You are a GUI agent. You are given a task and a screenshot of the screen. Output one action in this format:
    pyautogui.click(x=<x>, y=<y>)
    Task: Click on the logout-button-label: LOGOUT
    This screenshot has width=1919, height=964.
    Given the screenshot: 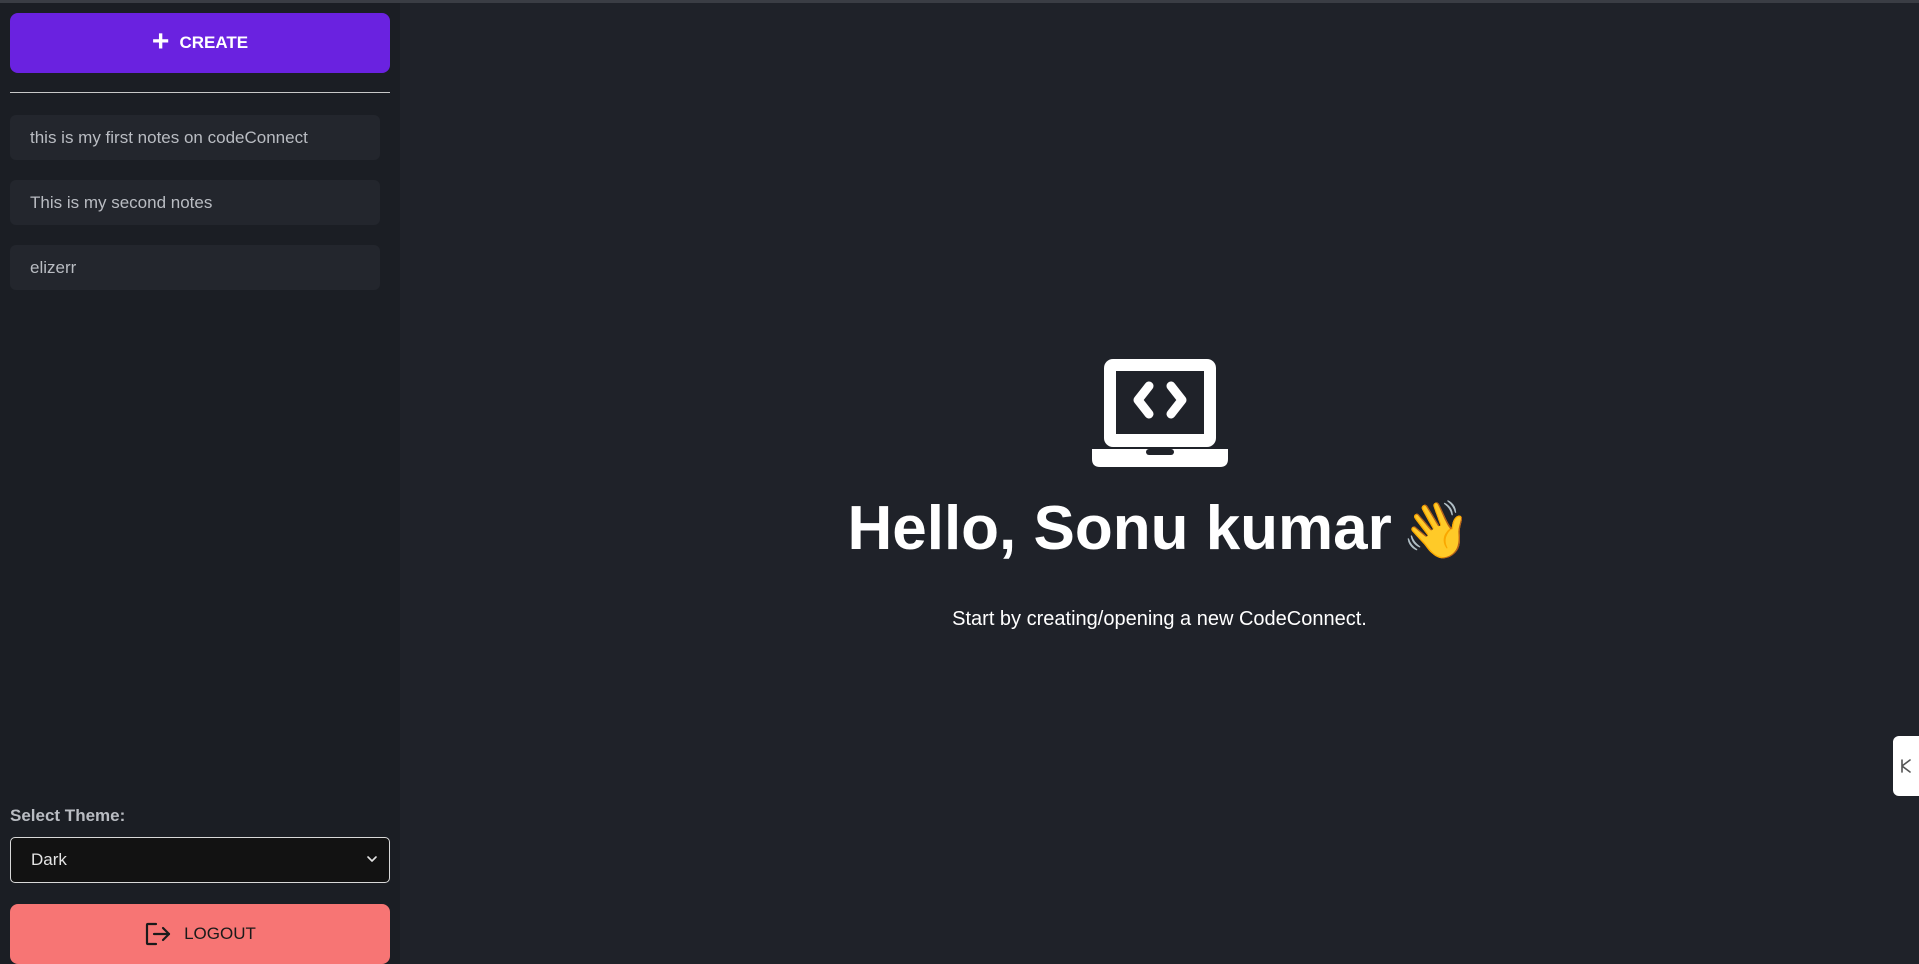 What is the action you would take?
    pyautogui.click(x=220, y=933)
    